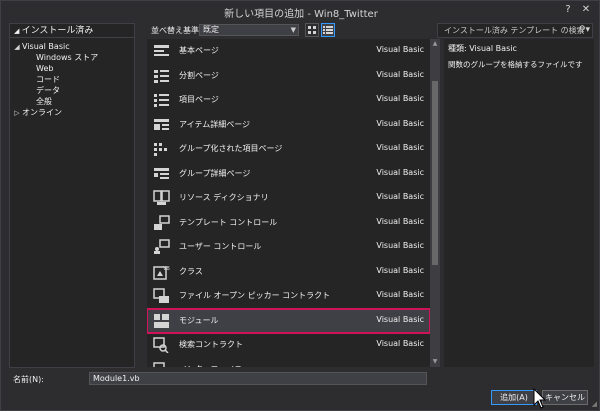  I want to click on search-contract-icon, so click(161, 345).